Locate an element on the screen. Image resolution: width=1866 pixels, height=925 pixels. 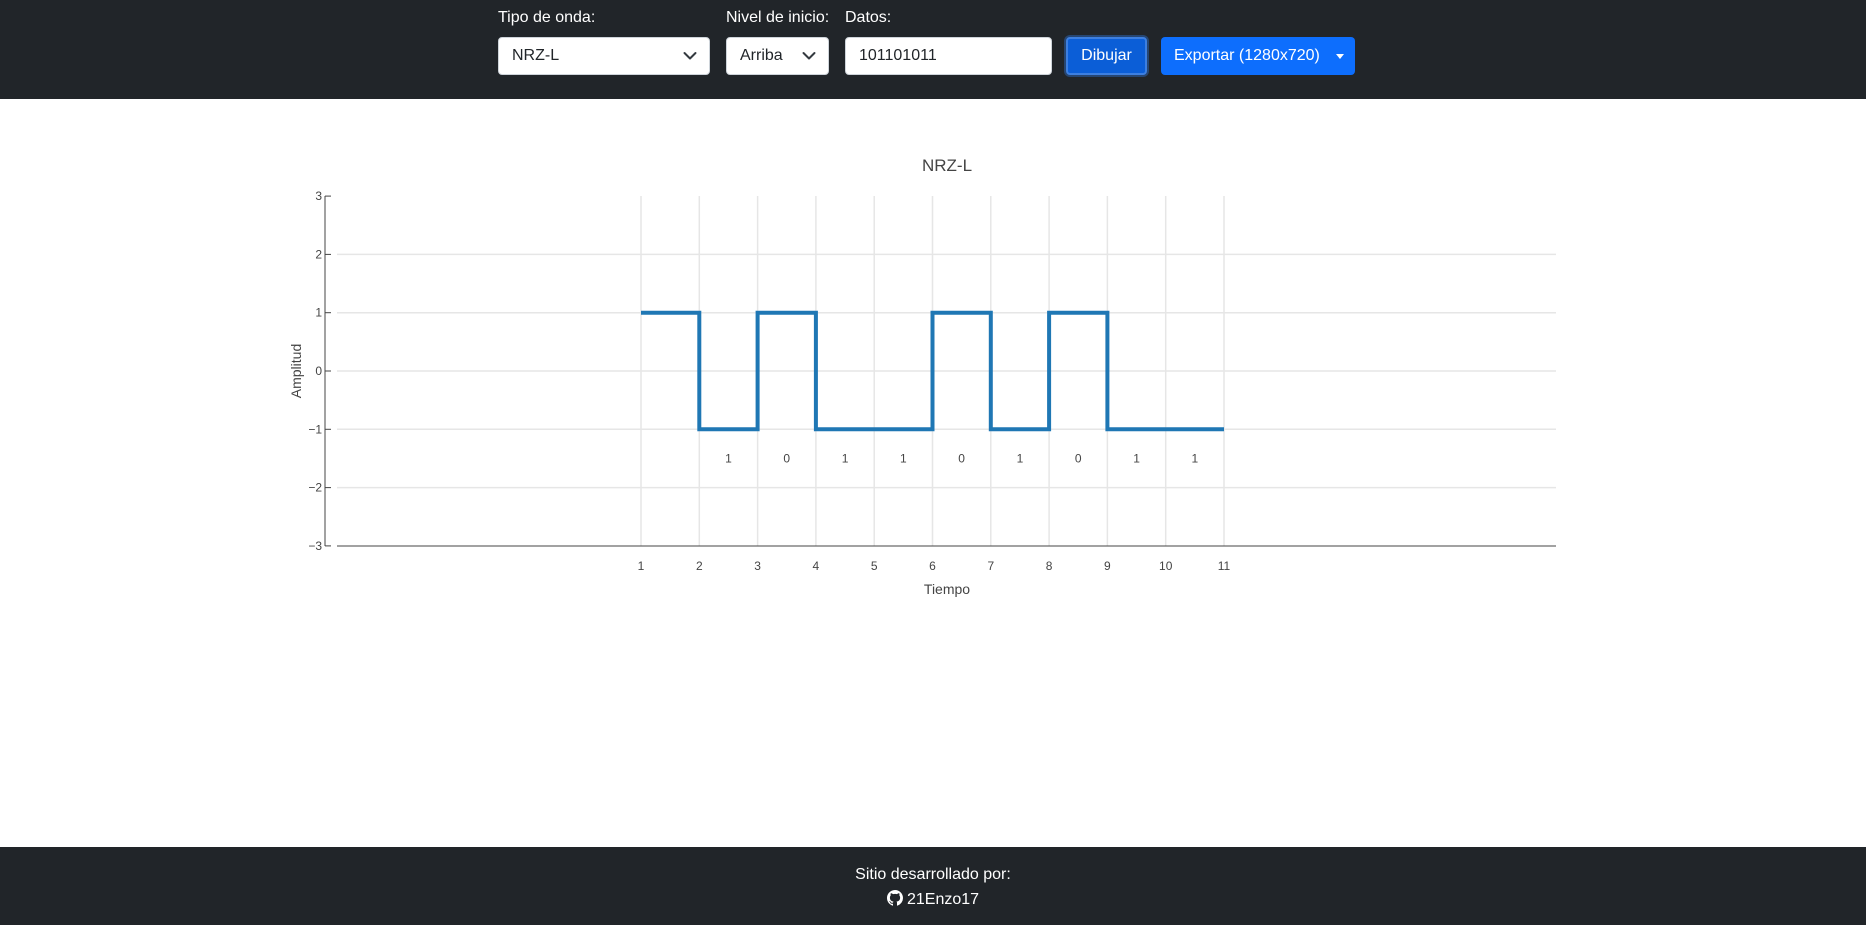
y-tick-label: 1 is located at coordinates (318, 313).